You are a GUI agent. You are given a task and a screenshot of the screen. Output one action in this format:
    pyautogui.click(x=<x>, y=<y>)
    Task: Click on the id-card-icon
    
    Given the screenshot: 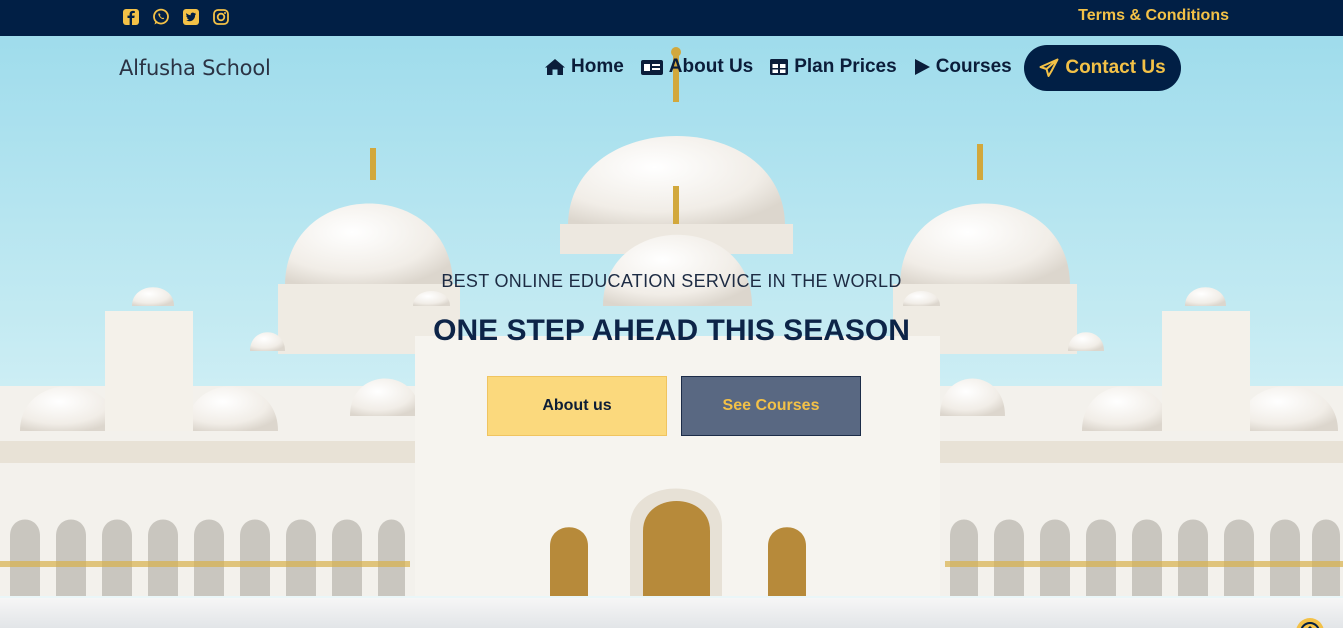 What is the action you would take?
    pyautogui.click(x=651, y=67)
    